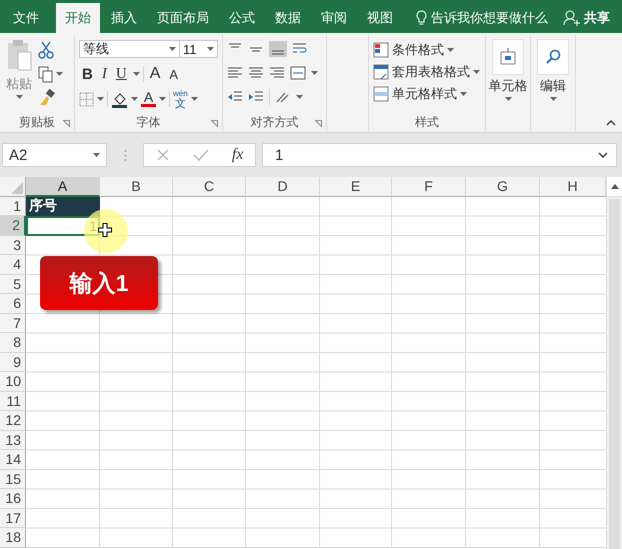 The height and width of the screenshot is (549, 622). I want to click on row-header: 16, so click(13, 498).